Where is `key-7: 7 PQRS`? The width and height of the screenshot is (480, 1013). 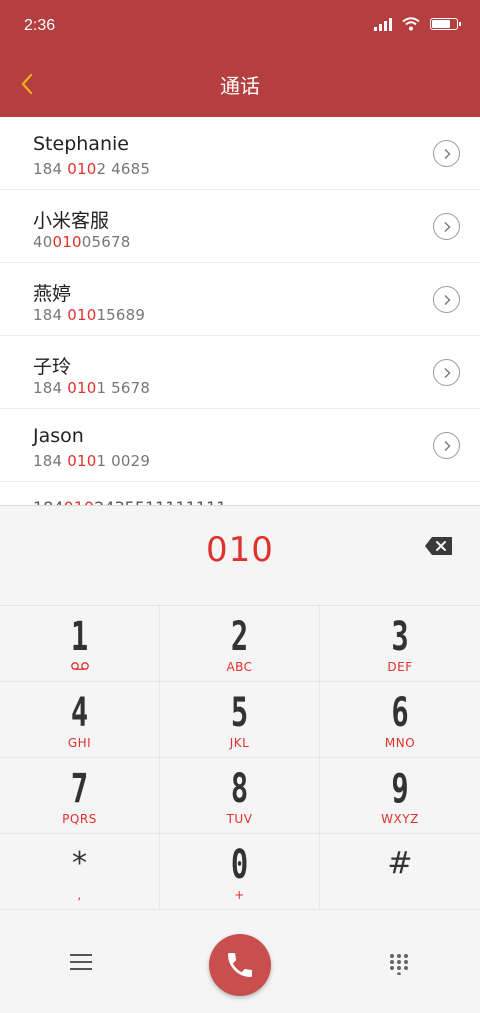 key-7: 7 PQRS is located at coordinates (80, 796).